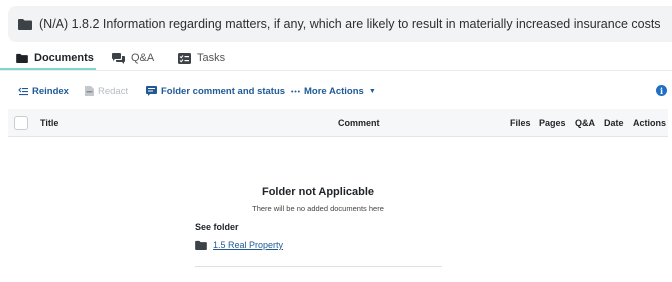  Describe the element at coordinates (151, 91) in the screenshot. I see `folder-comment-icon` at that location.